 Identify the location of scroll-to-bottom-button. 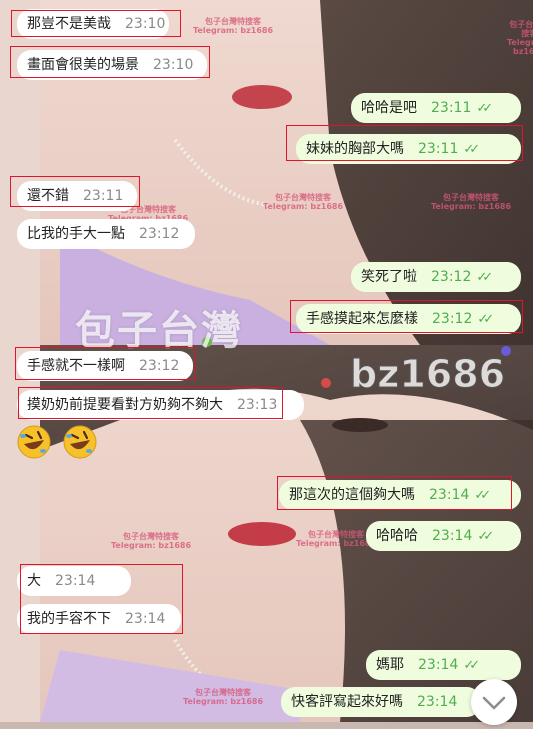
(494, 702).